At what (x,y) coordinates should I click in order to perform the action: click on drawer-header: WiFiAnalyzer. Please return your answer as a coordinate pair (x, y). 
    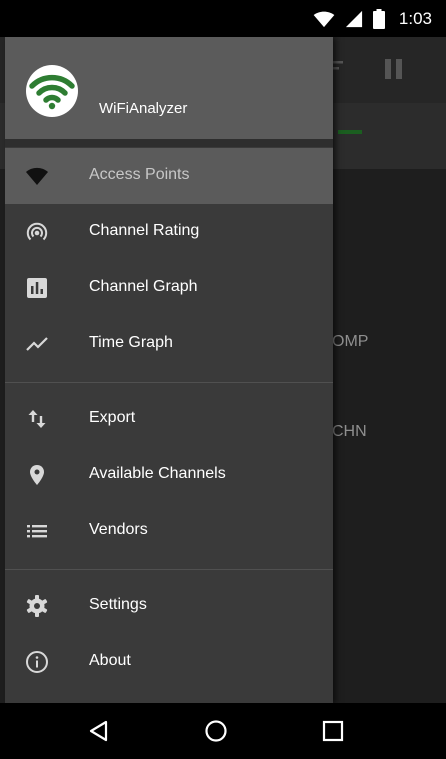
    Looking at the image, I should click on (169, 92).